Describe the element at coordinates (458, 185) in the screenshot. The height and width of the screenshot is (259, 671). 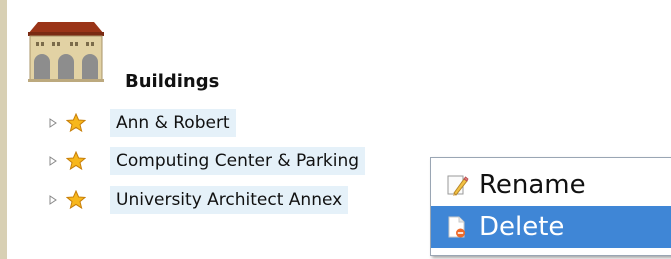
I see `pencil-icon` at that location.